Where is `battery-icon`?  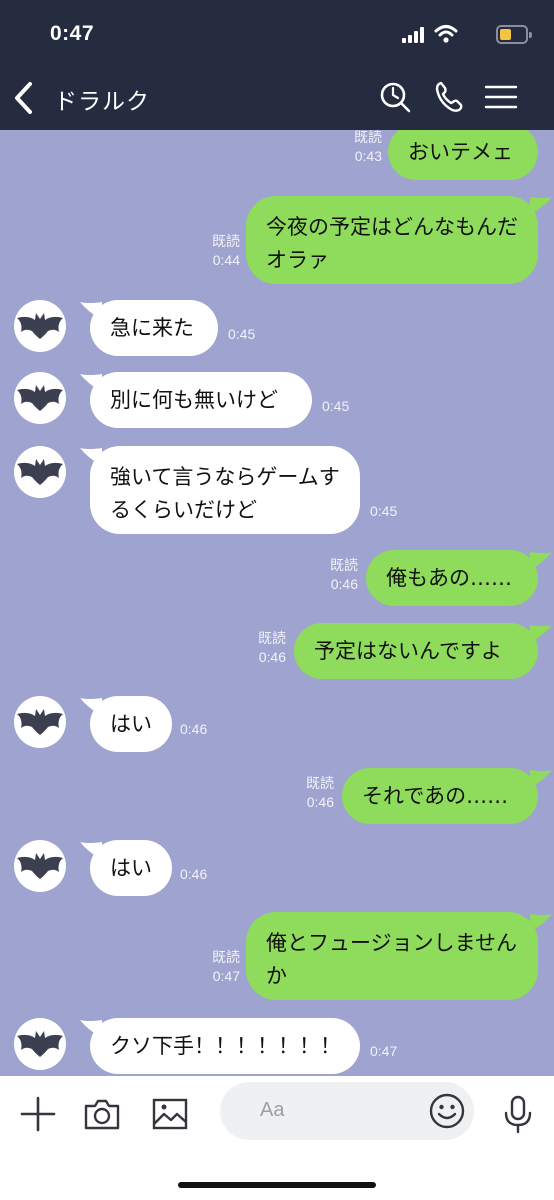 battery-icon is located at coordinates (514, 34).